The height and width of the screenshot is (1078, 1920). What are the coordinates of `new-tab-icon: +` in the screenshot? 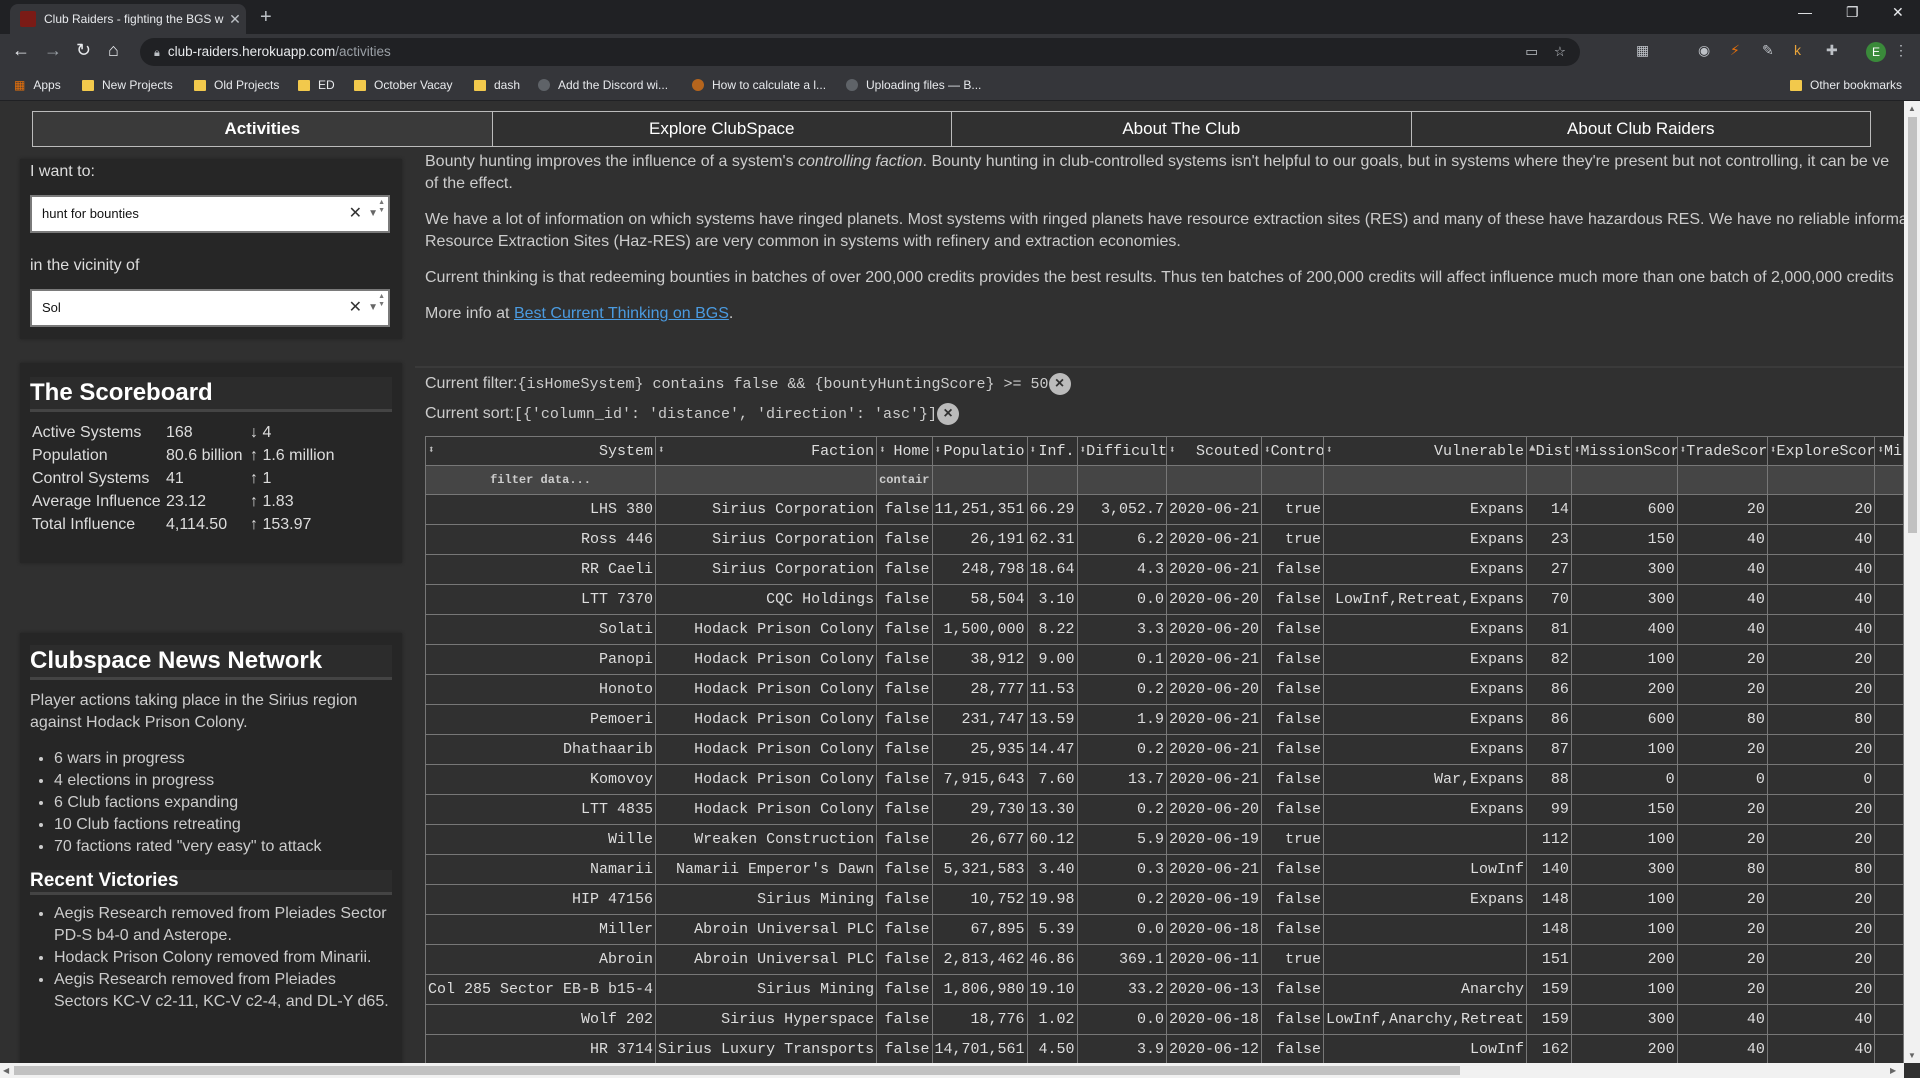 It's located at (266, 17).